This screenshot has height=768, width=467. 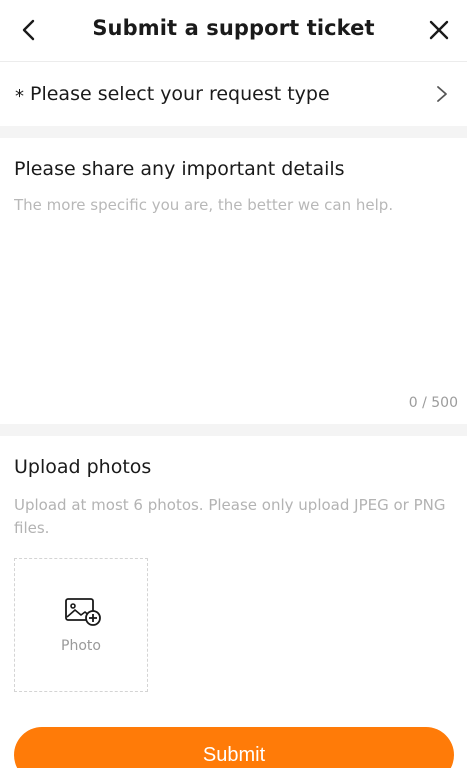 I want to click on close-button, so click(x=439, y=30).